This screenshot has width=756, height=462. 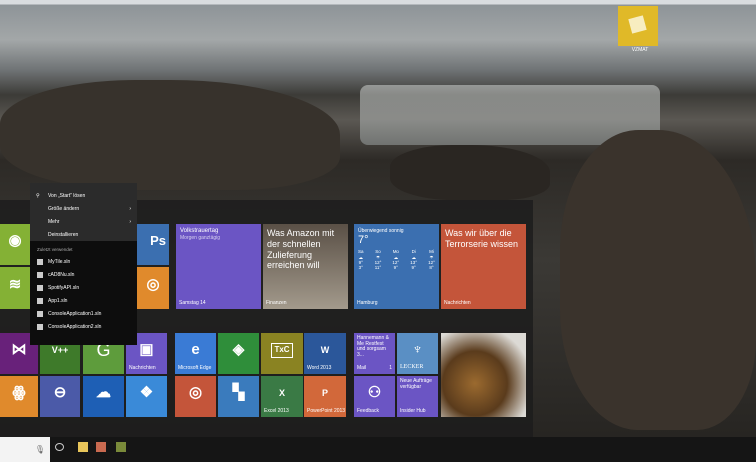 What do you see at coordinates (417, 350) in the screenshot?
I see `angel-icon: ♆` at bounding box center [417, 350].